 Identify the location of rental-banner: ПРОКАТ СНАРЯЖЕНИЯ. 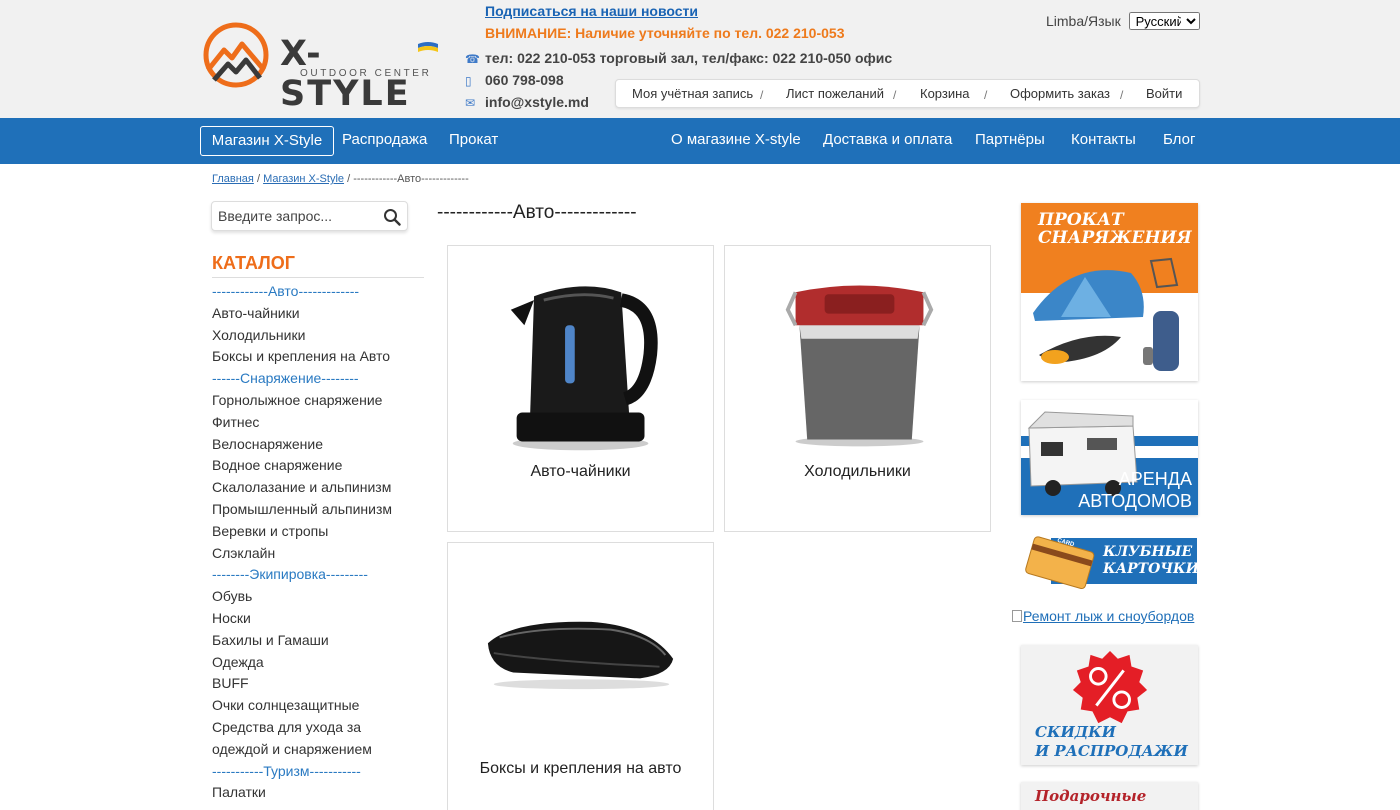
(1109, 292).